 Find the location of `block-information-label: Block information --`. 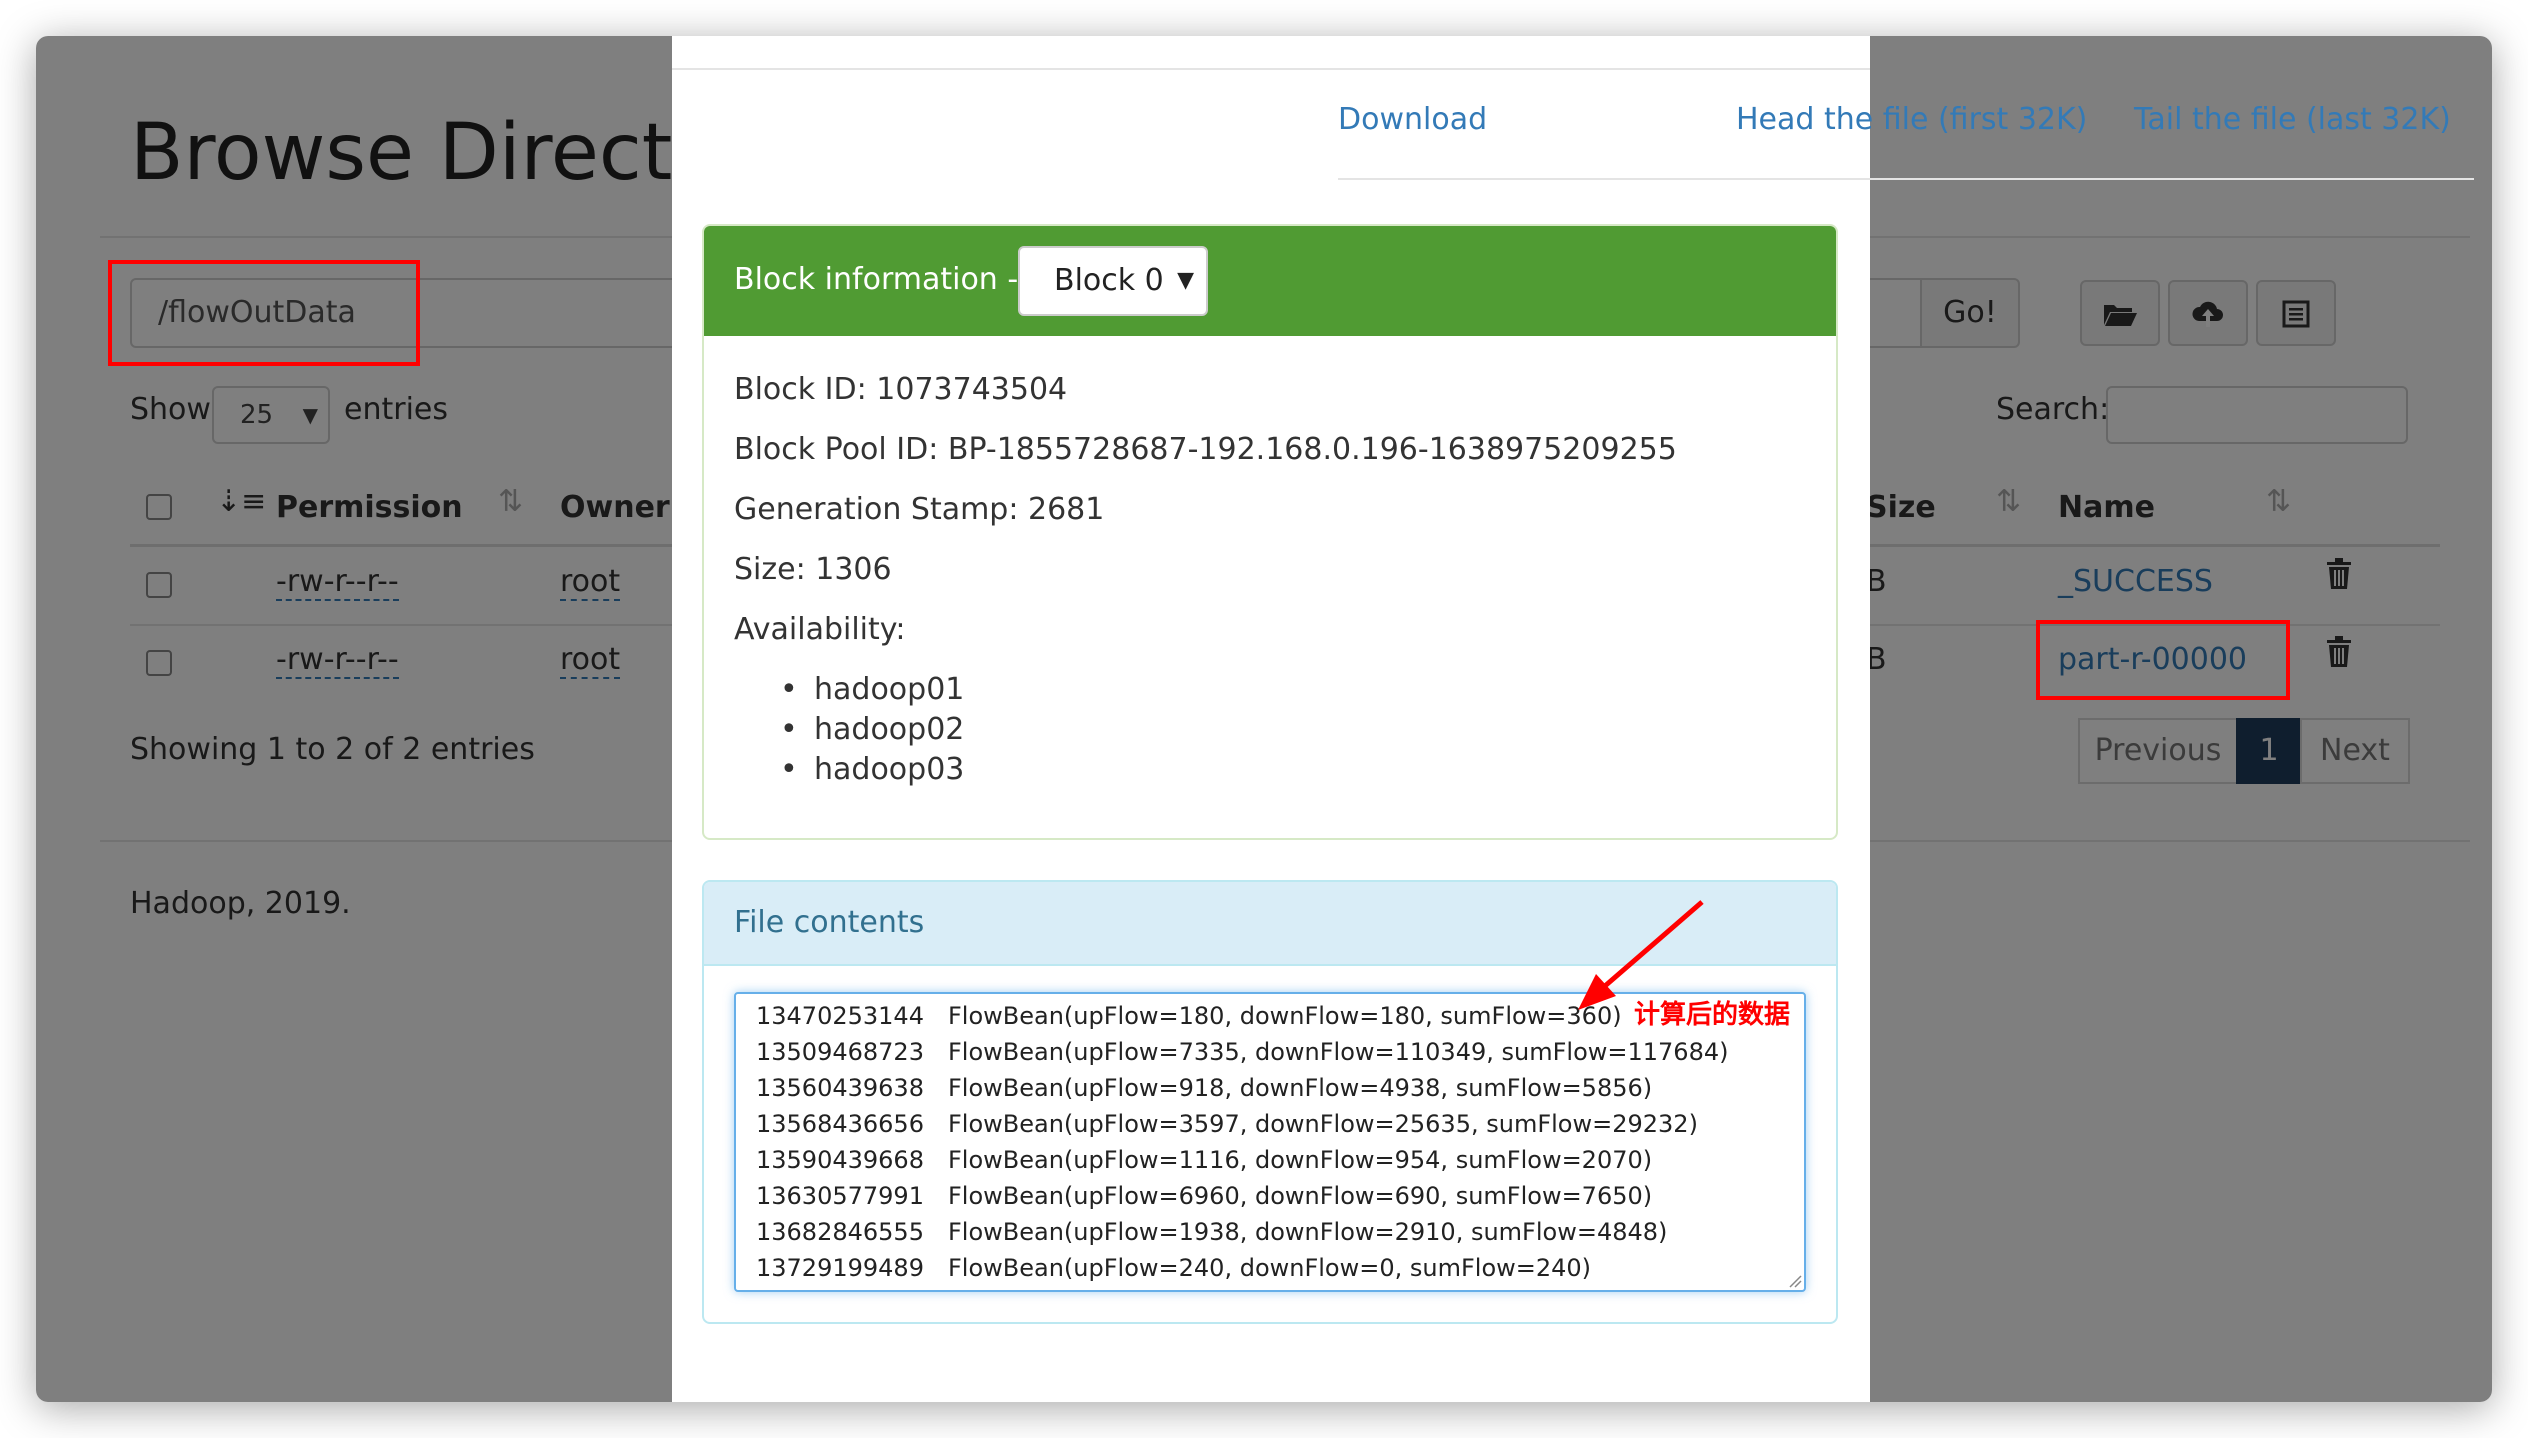

block-information-label: Block information -- is located at coordinates (882, 279).